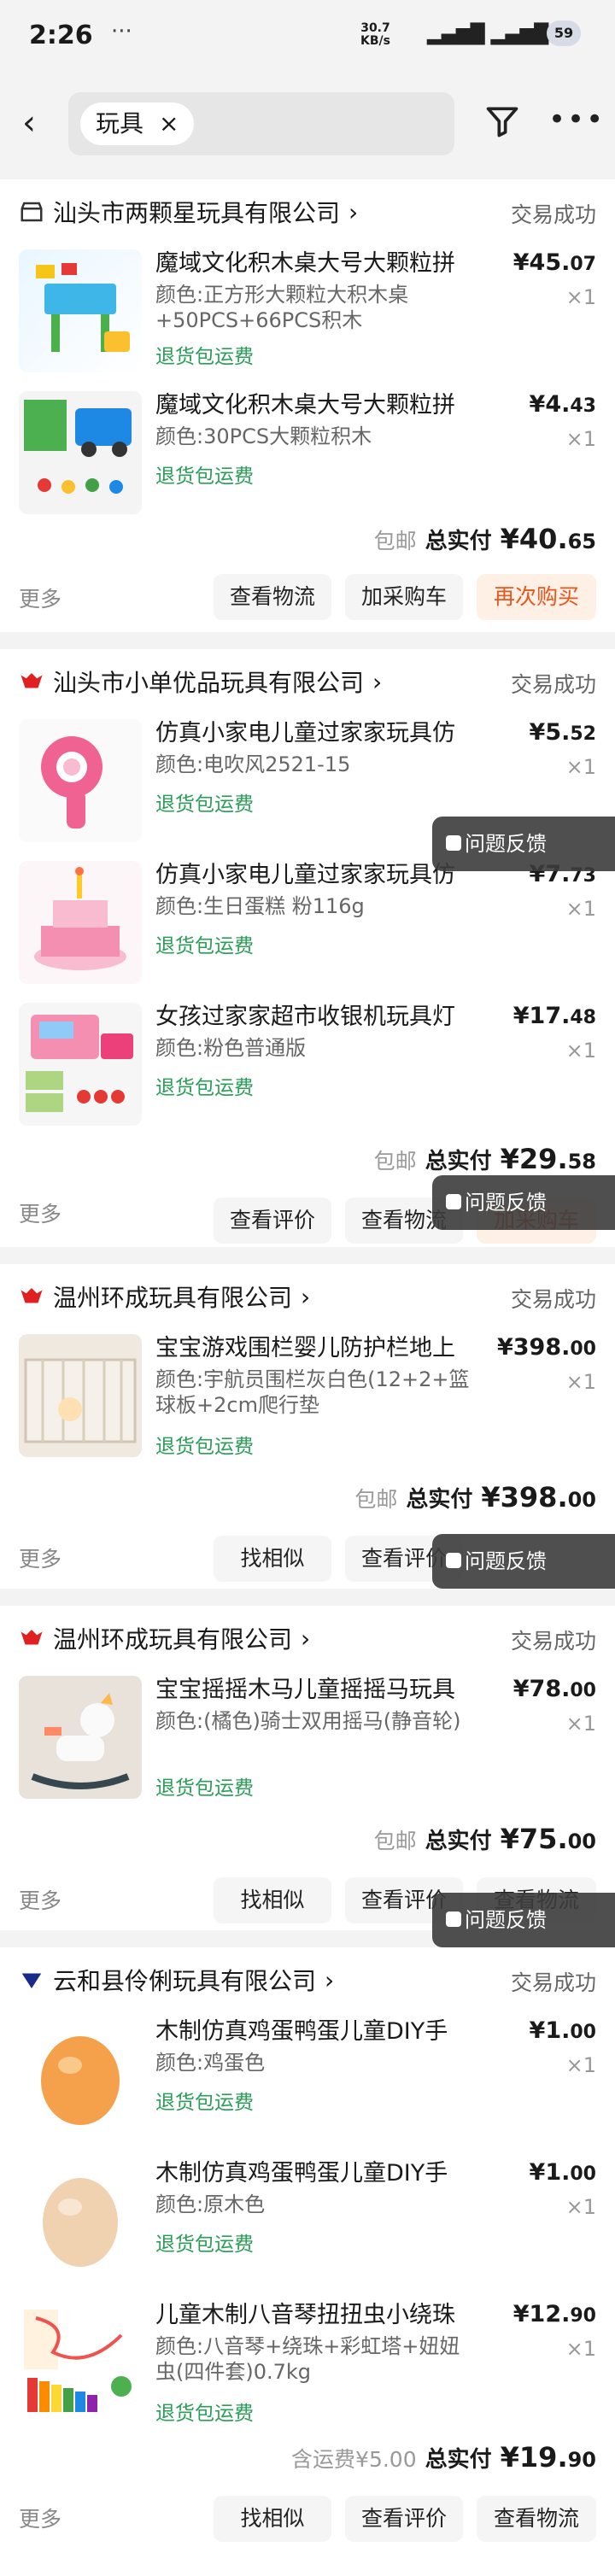 The image size is (615, 2576). I want to click on product-spec: 颜色:30PCS大颗粒积木, so click(263, 436).